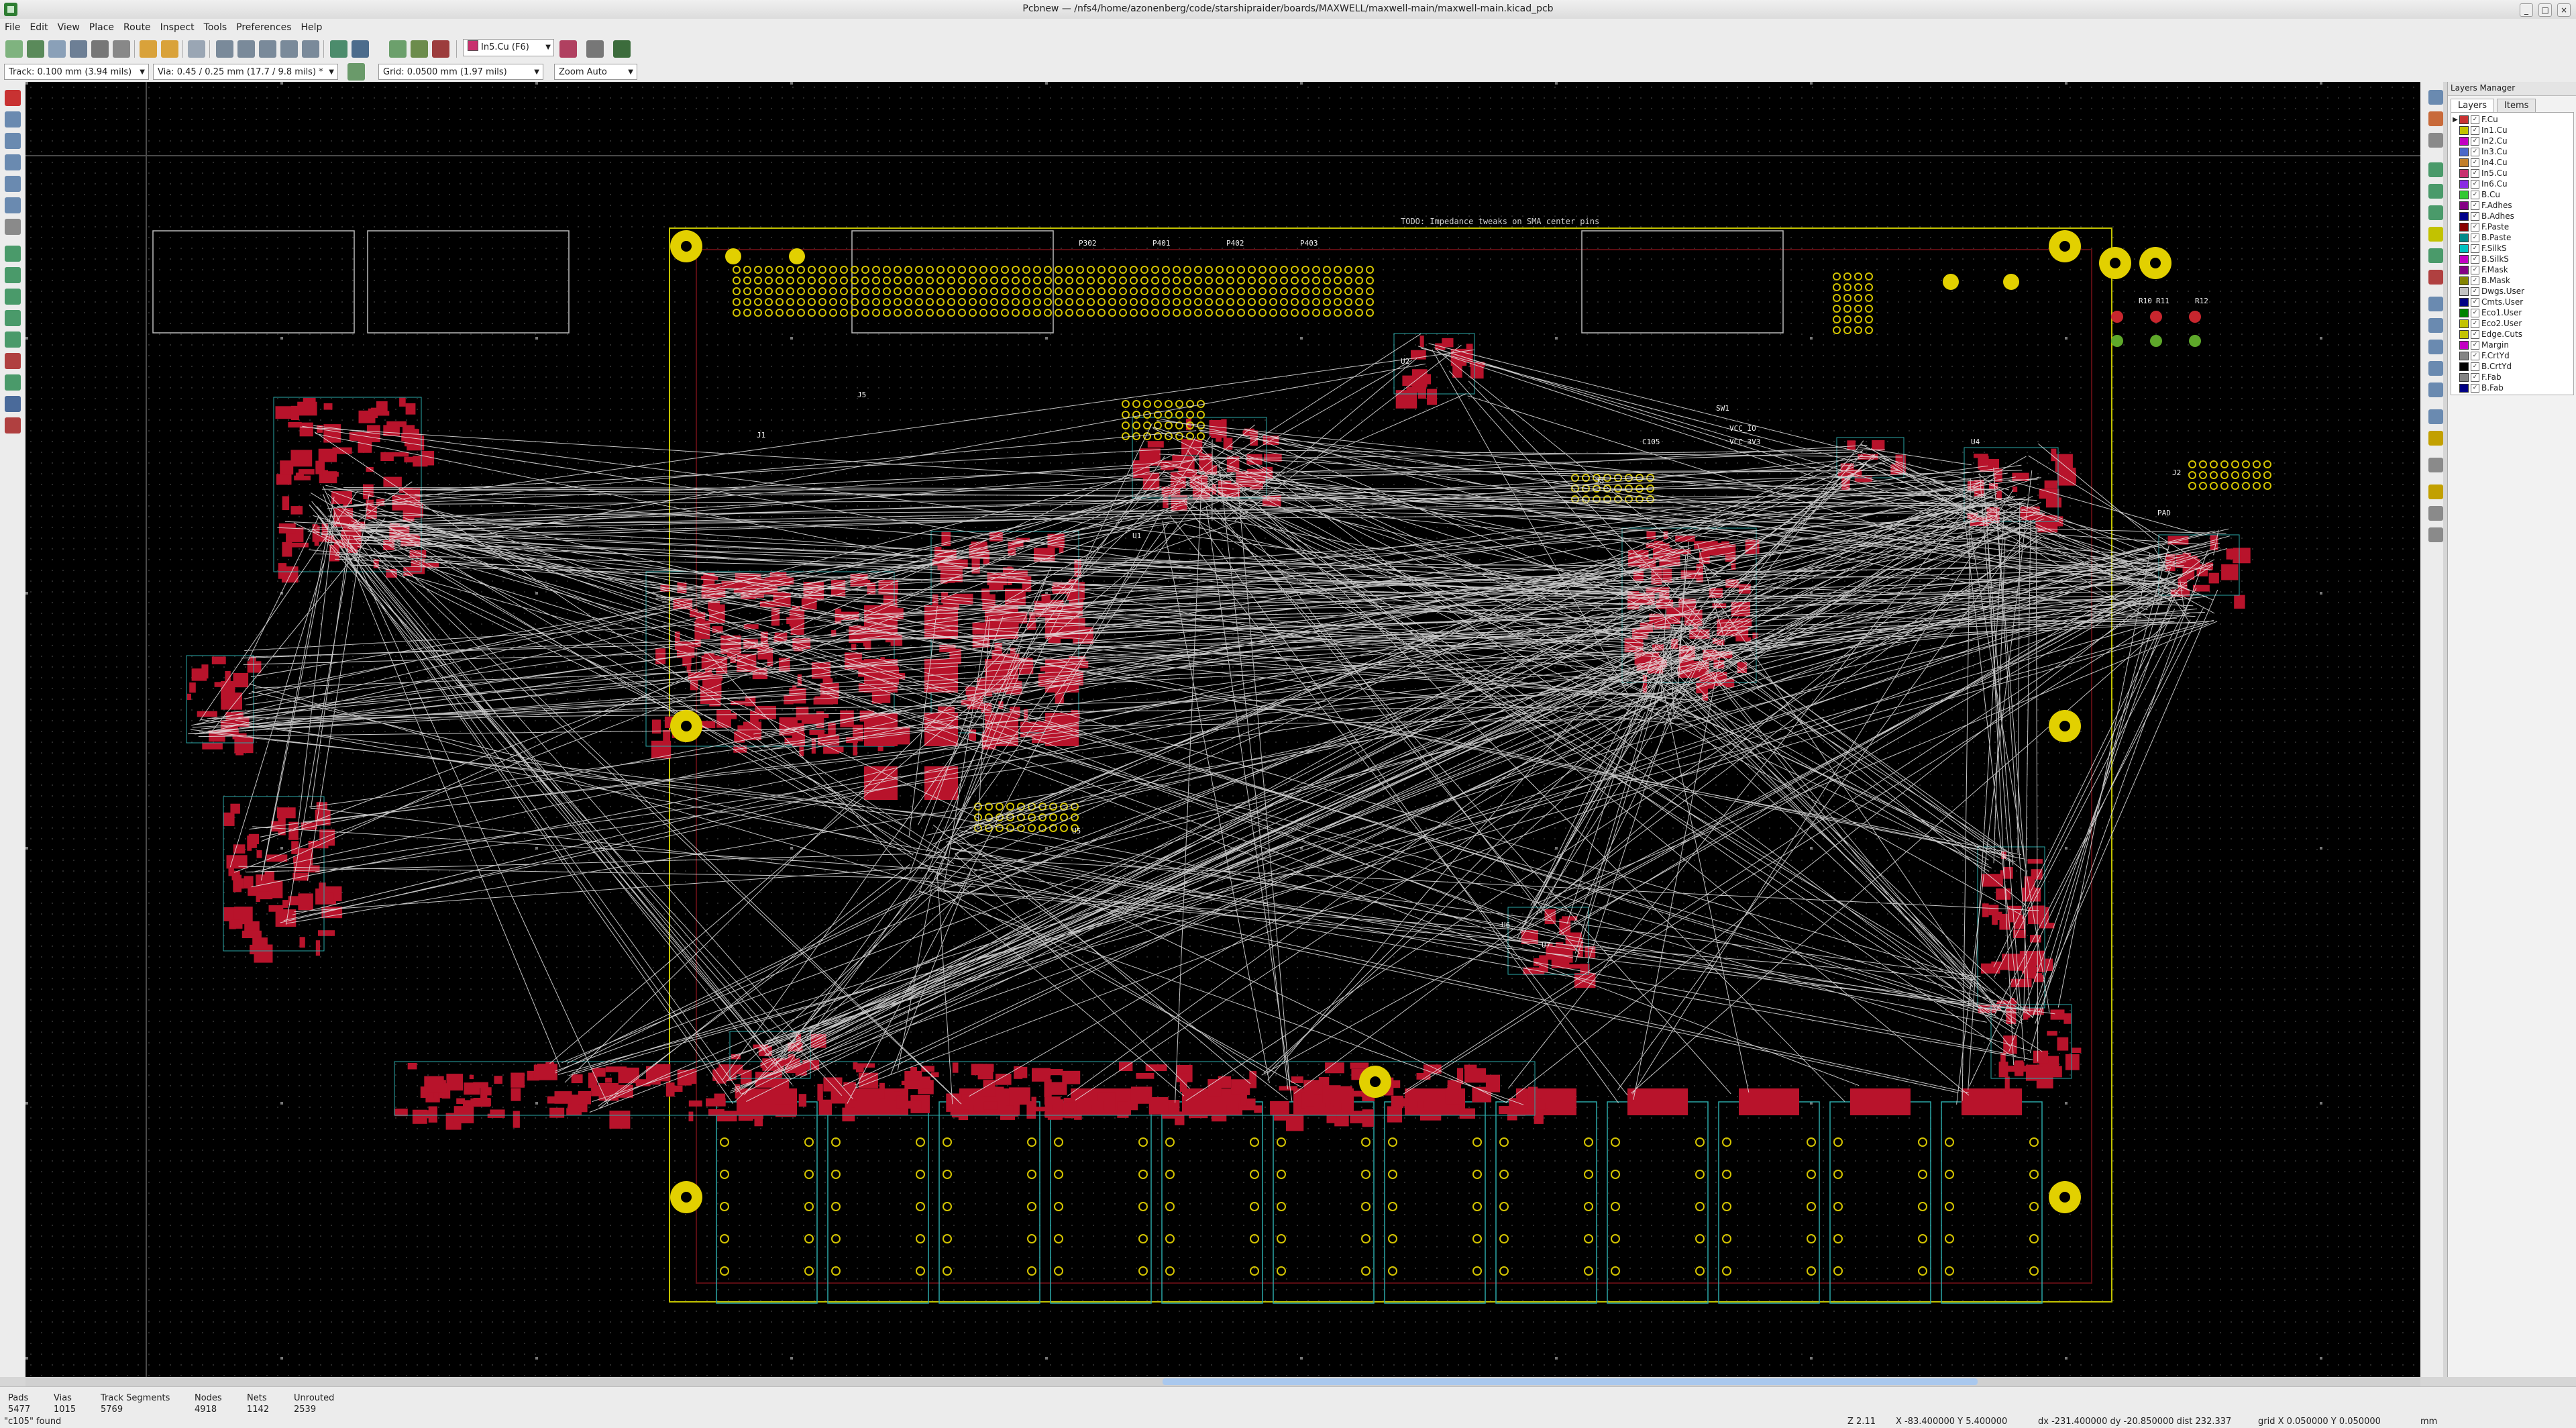 The width and height of the screenshot is (2576, 1428). What do you see at coordinates (398, 49) in the screenshot?
I see `footprint-browser-icon` at bounding box center [398, 49].